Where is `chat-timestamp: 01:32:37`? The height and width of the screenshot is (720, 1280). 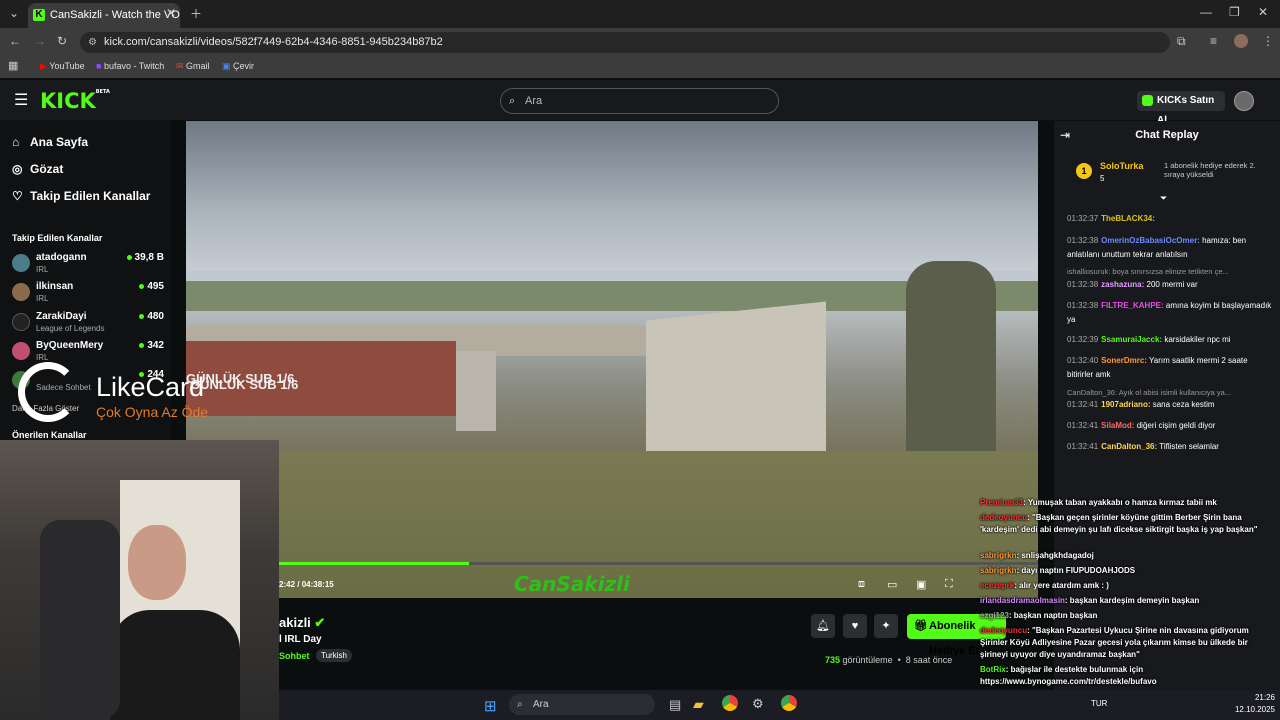 chat-timestamp: 01:32:37 is located at coordinates (1083, 218).